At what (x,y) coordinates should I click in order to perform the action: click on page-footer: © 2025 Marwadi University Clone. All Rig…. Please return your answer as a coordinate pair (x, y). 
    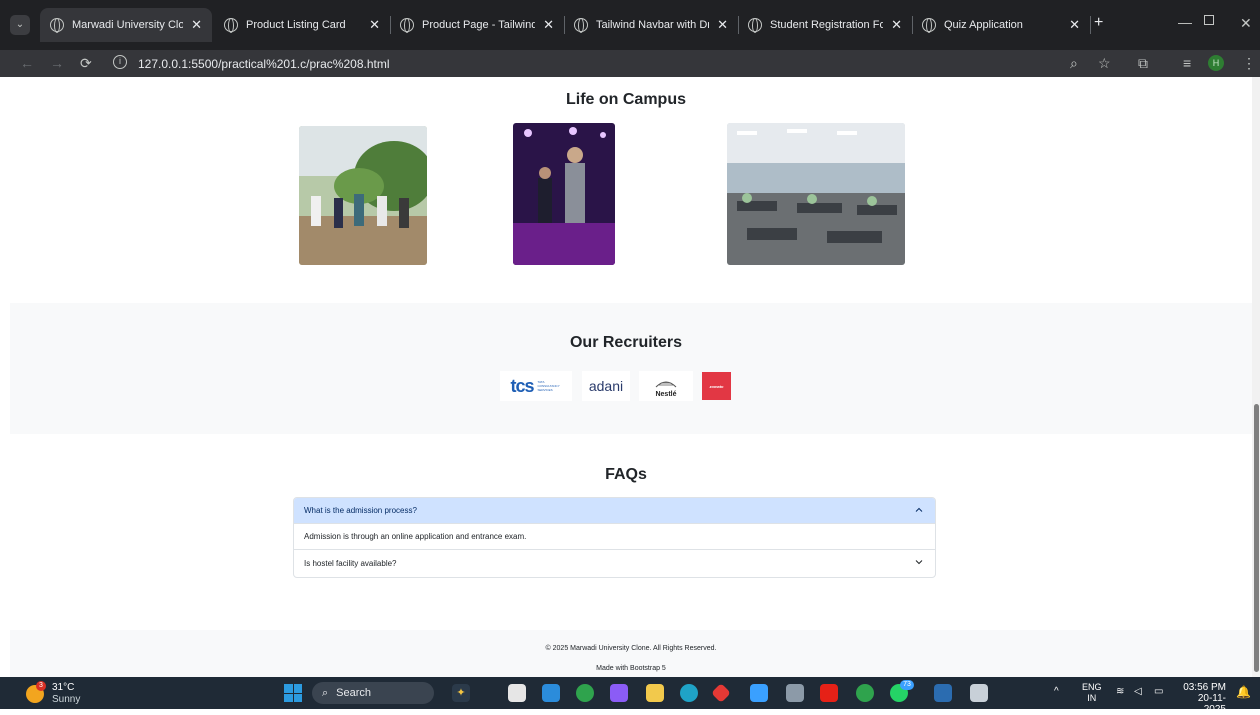
    Looking at the image, I should click on (631, 653).